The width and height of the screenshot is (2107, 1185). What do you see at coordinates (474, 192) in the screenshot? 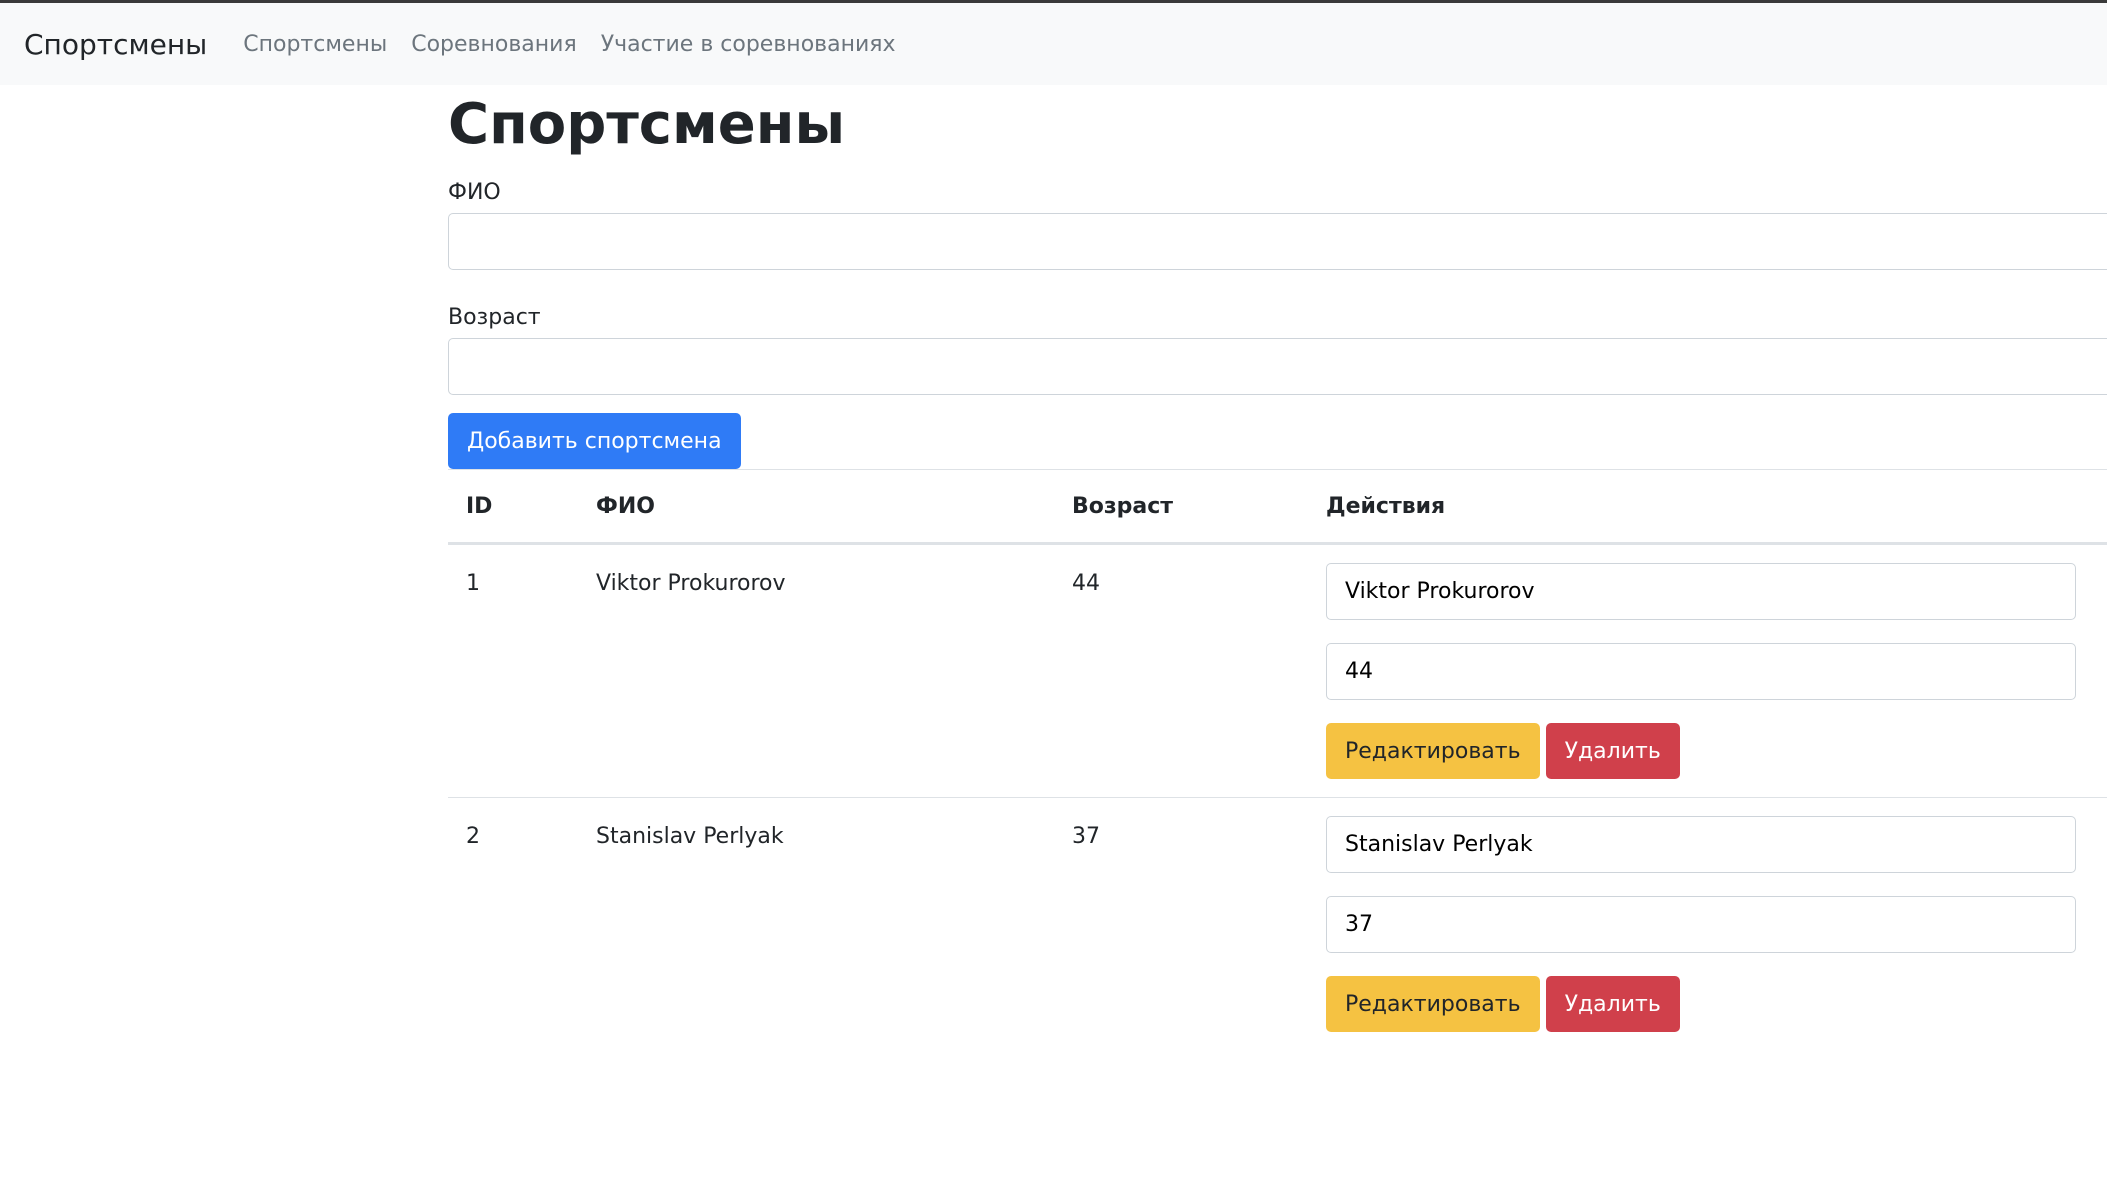
I see `name-field-label: ФИО` at bounding box center [474, 192].